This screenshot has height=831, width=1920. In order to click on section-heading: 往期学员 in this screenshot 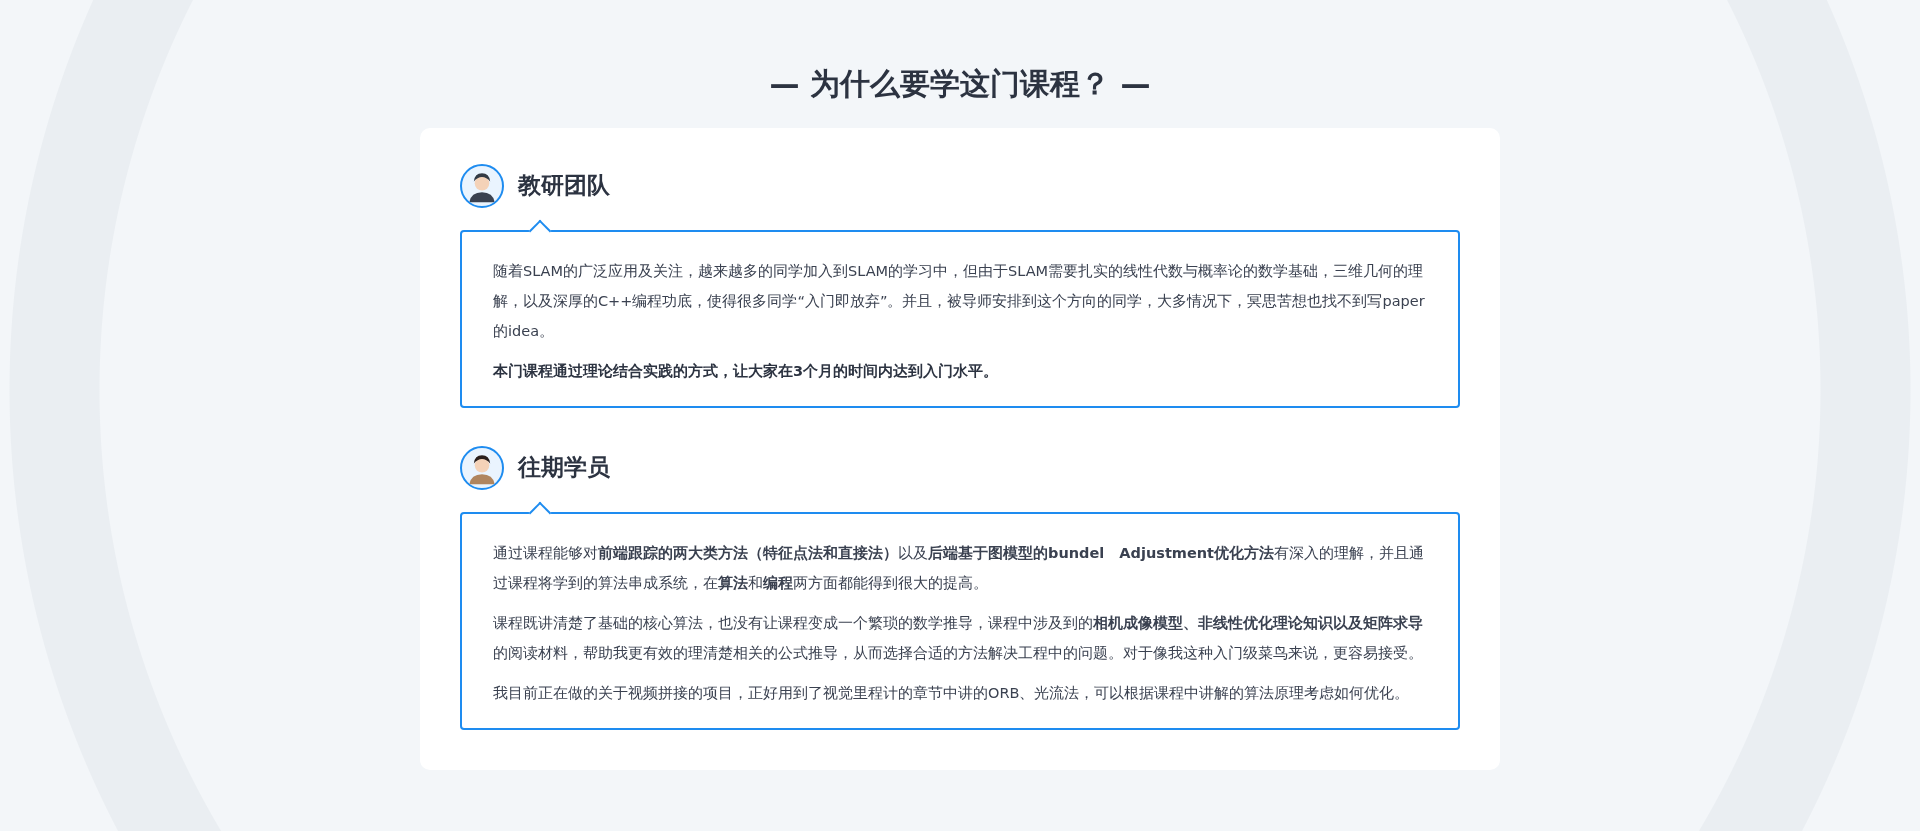, I will do `click(564, 468)`.